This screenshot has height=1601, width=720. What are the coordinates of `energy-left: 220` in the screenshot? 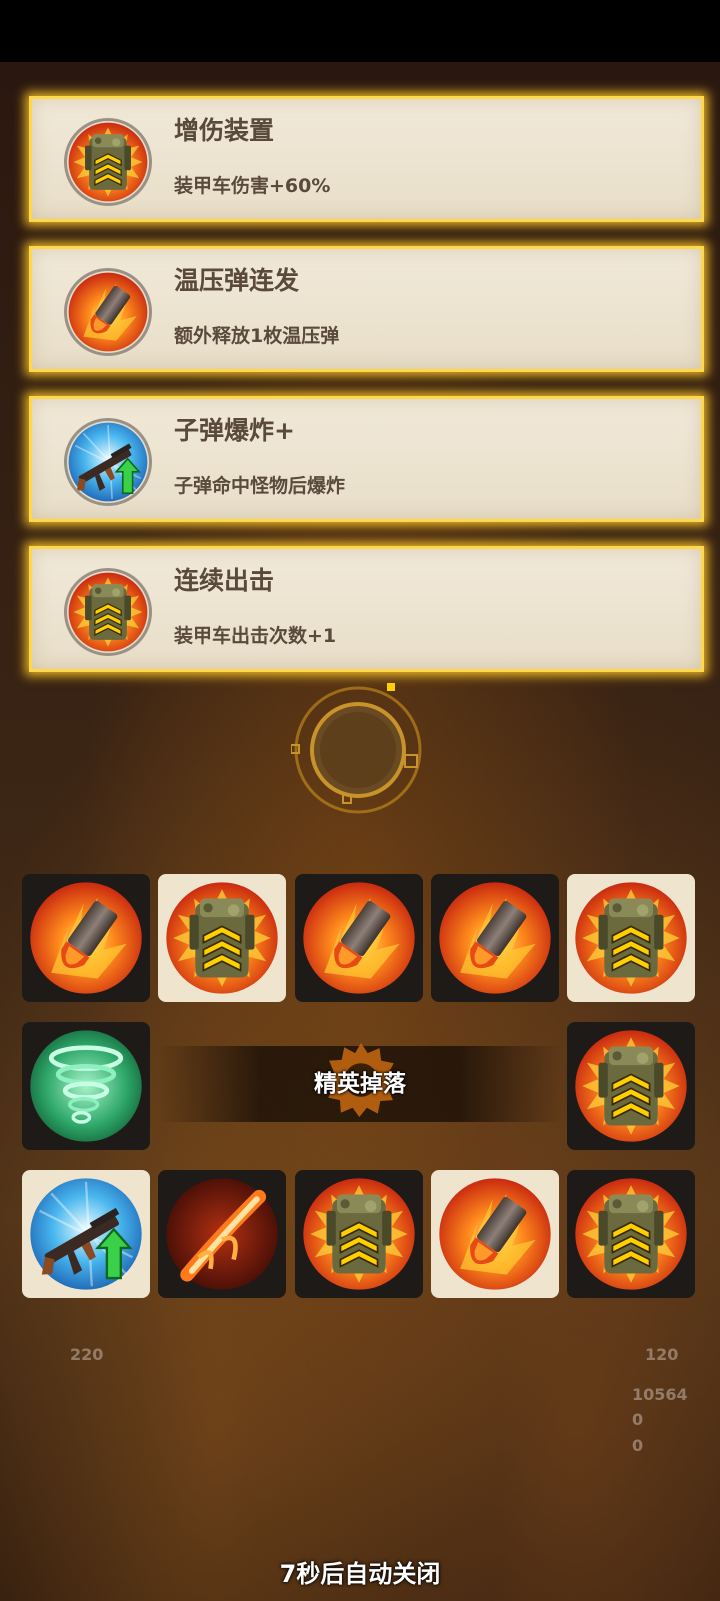 It's located at (87, 1354).